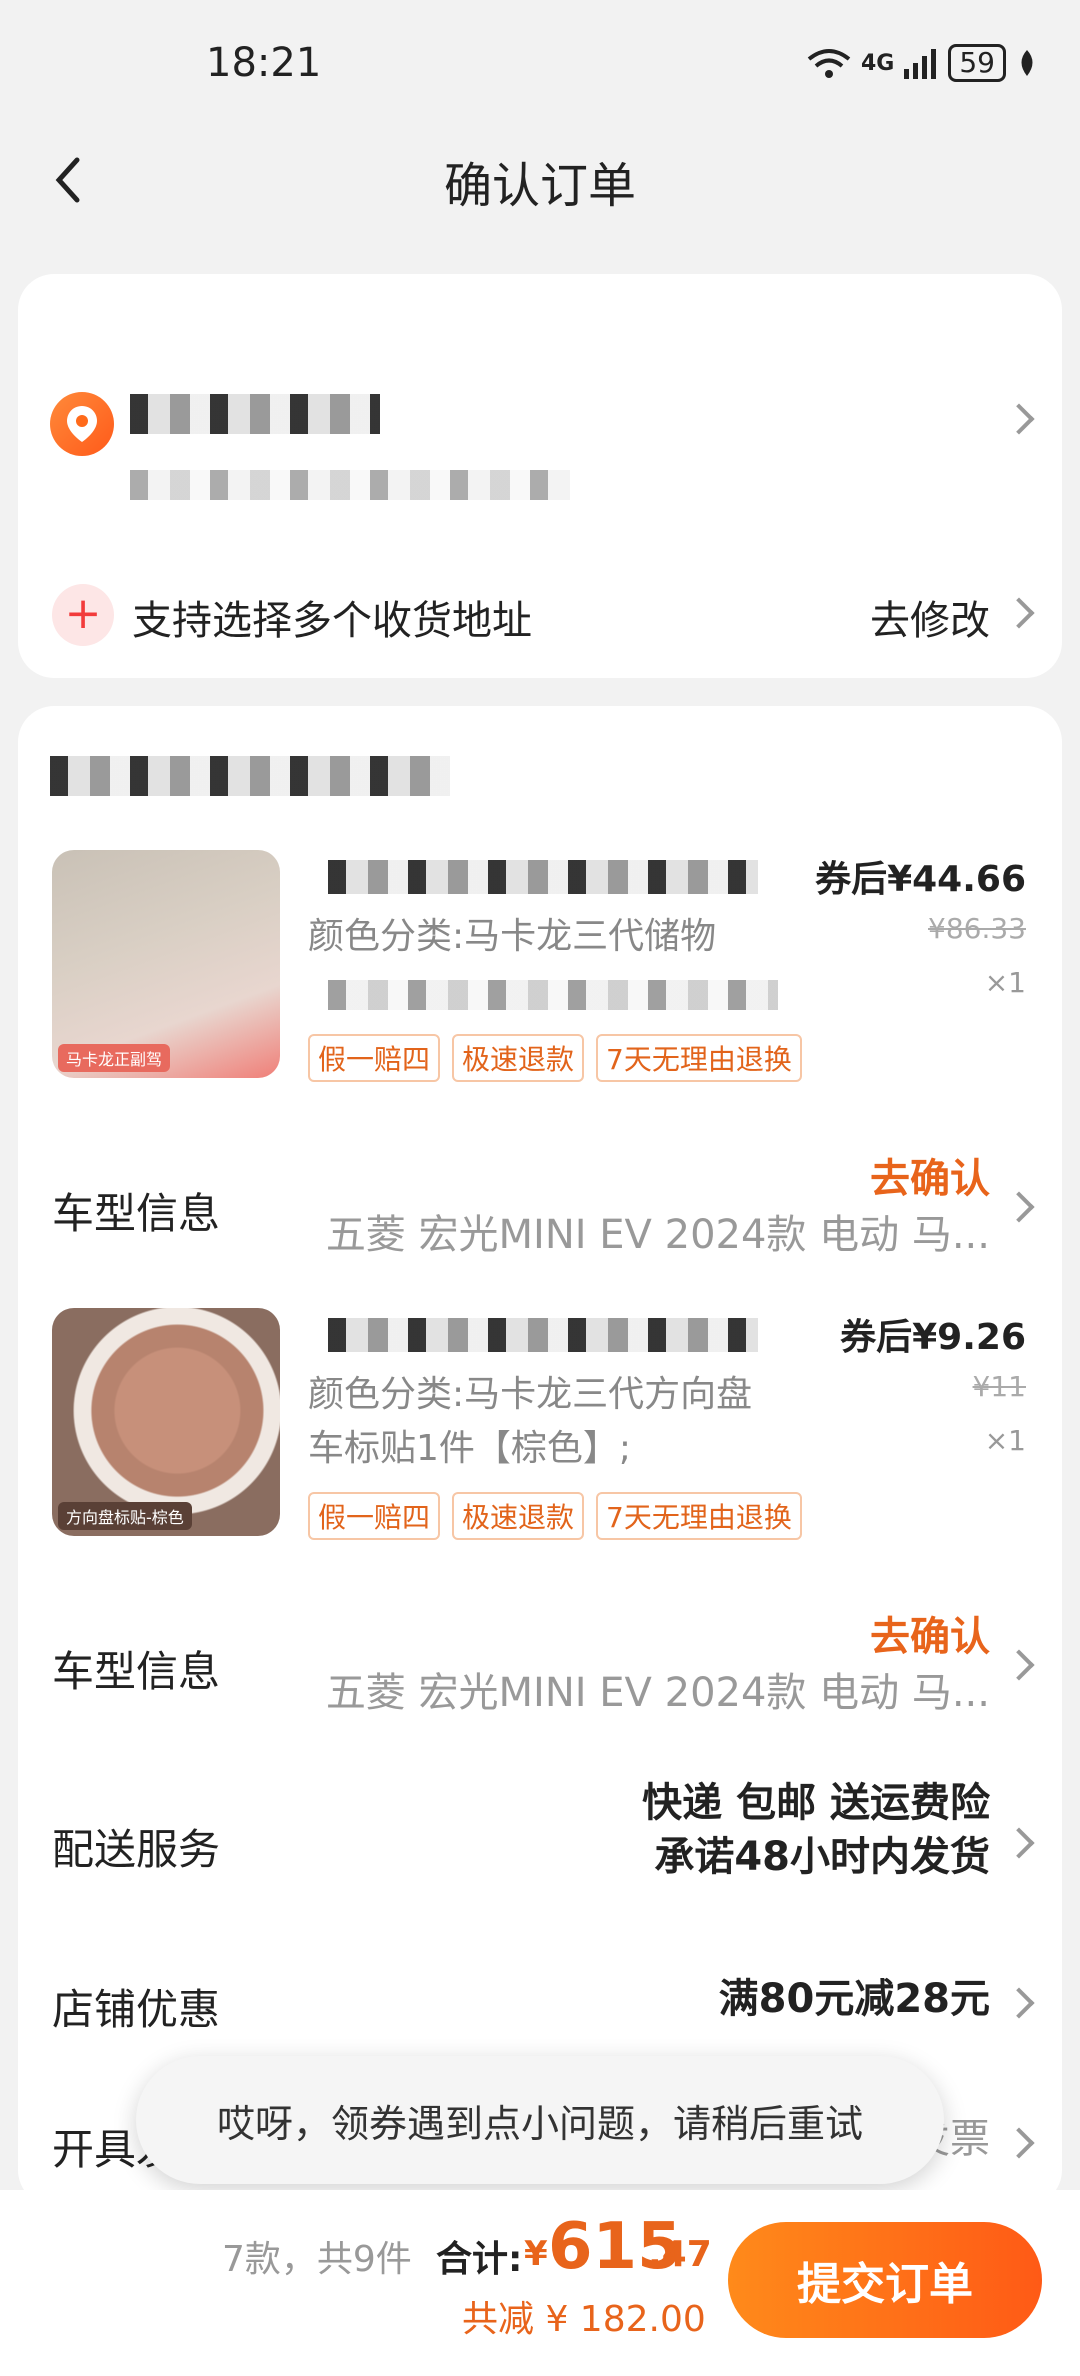 The height and width of the screenshot is (2376, 1080). What do you see at coordinates (999, 1386) in the screenshot?
I see `original-price: ¥11` at bounding box center [999, 1386].